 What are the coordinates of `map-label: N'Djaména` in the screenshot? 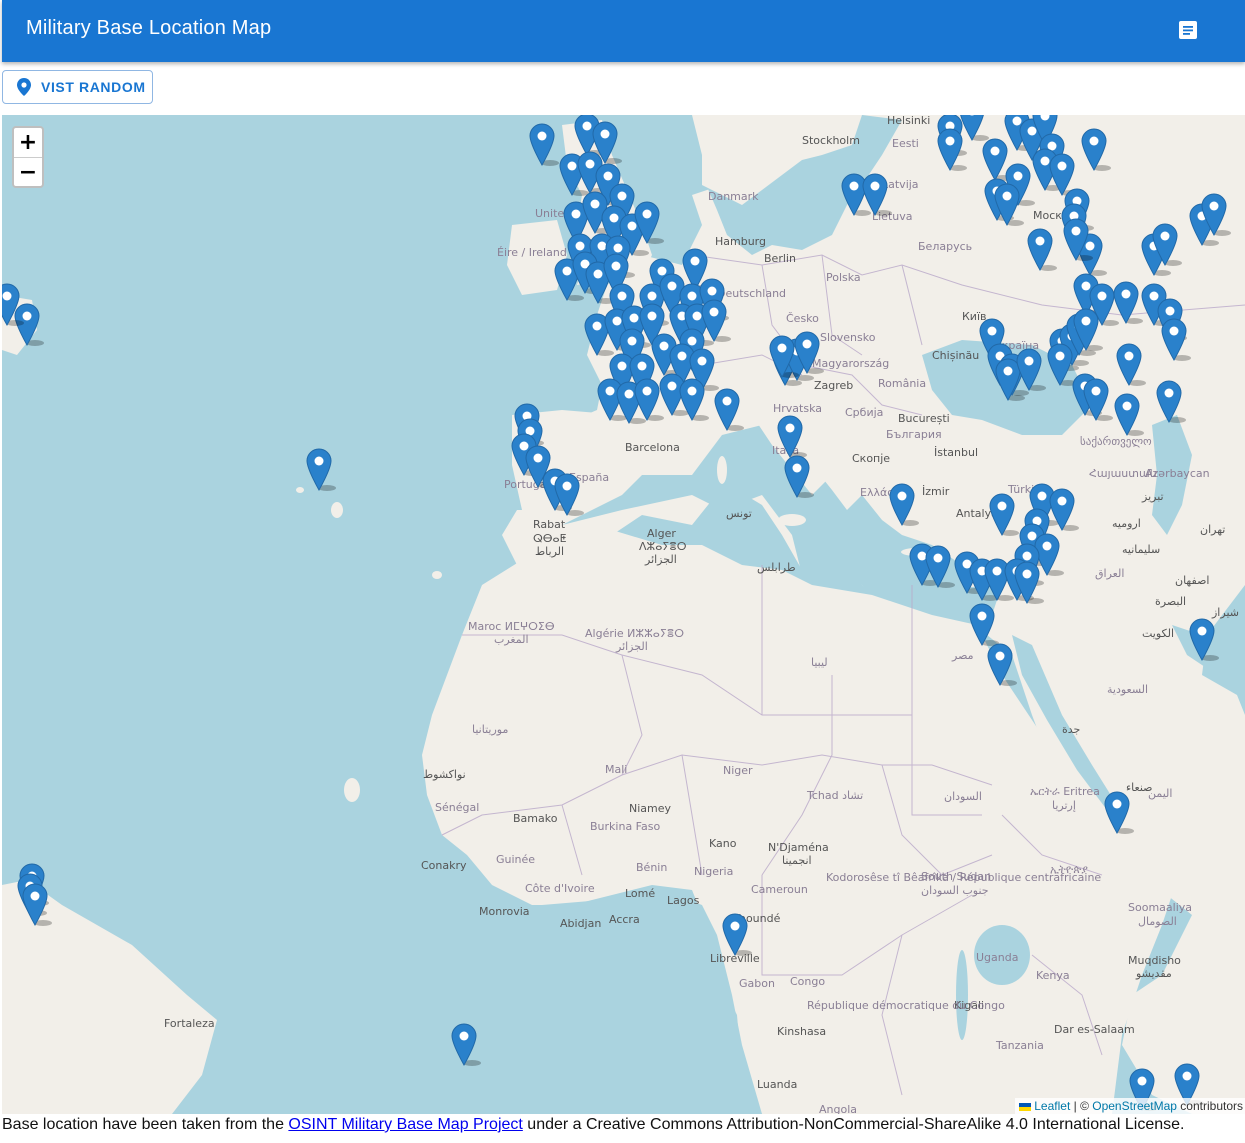 It's located at (798, 847).